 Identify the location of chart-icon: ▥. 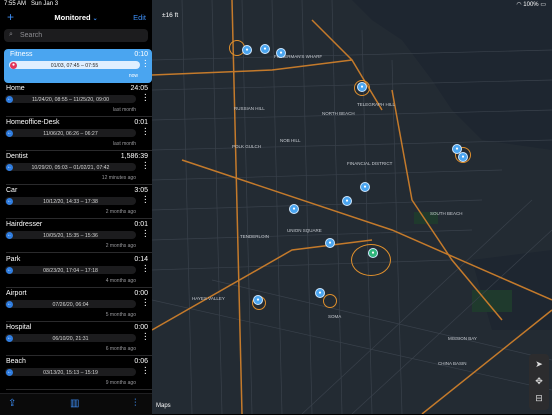
(74, 403).